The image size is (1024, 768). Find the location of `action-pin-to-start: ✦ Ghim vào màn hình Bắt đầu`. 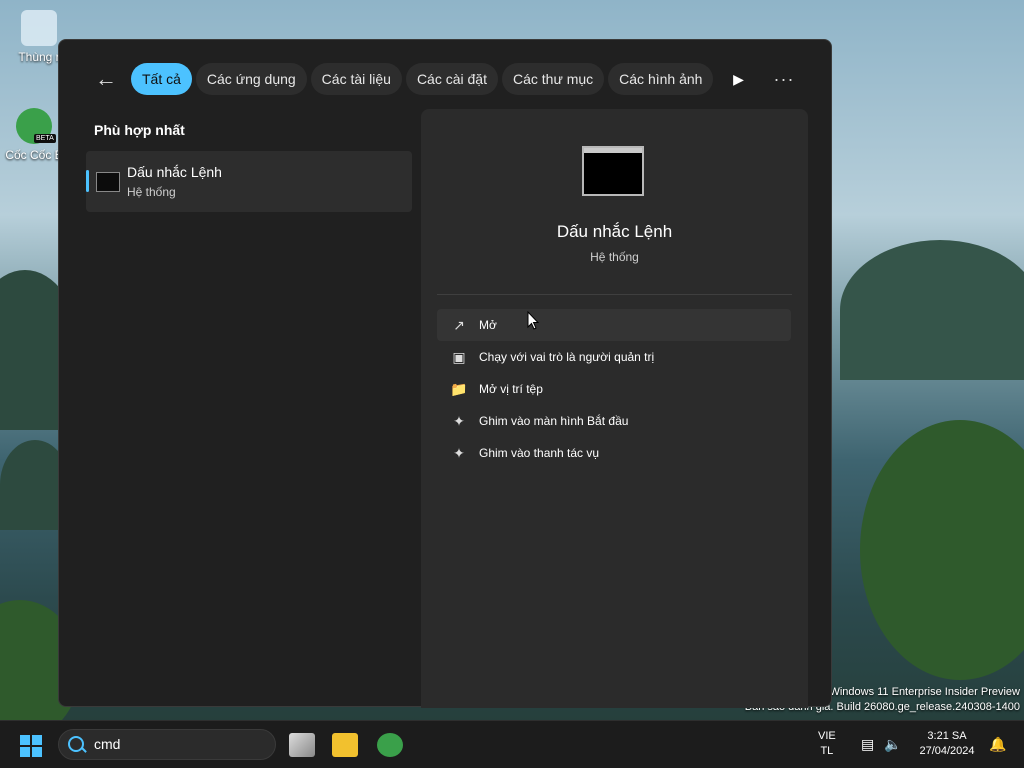

action-pin-to-start: ✦ Ghim vào màn hình Bắt đầu is located at coordinates (614, 421).